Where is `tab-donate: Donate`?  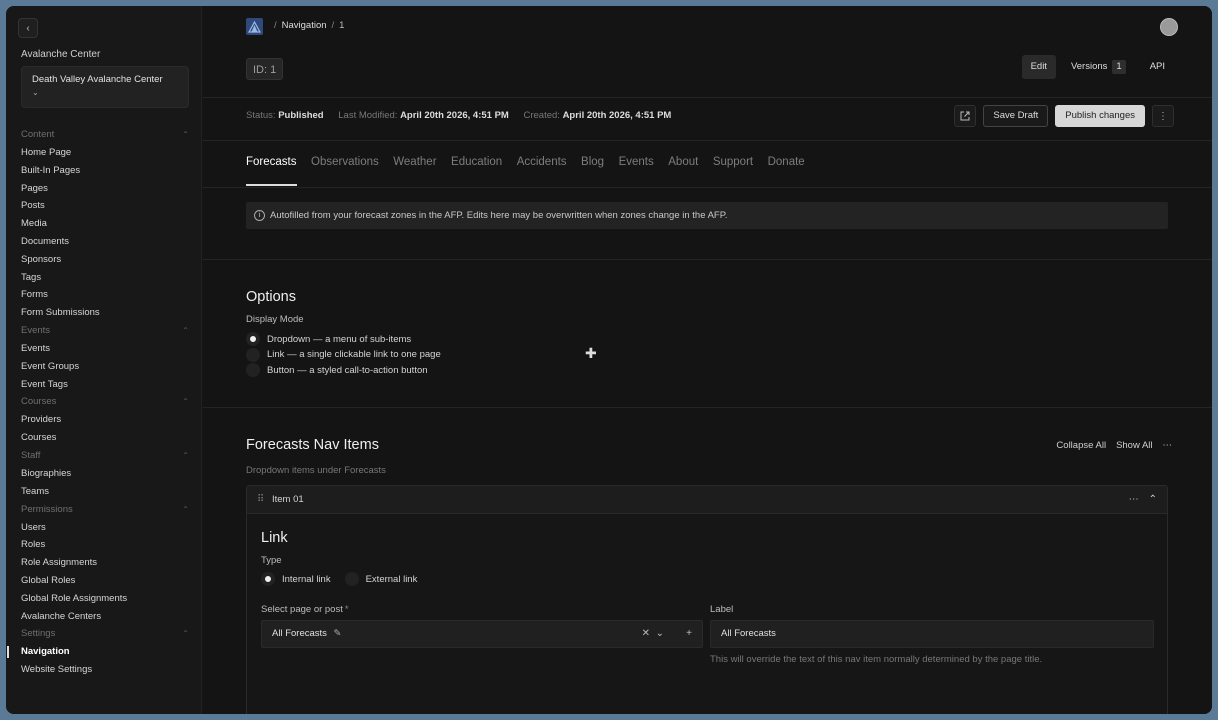
tab-donate: Donate is located at coordinates (786, 171).